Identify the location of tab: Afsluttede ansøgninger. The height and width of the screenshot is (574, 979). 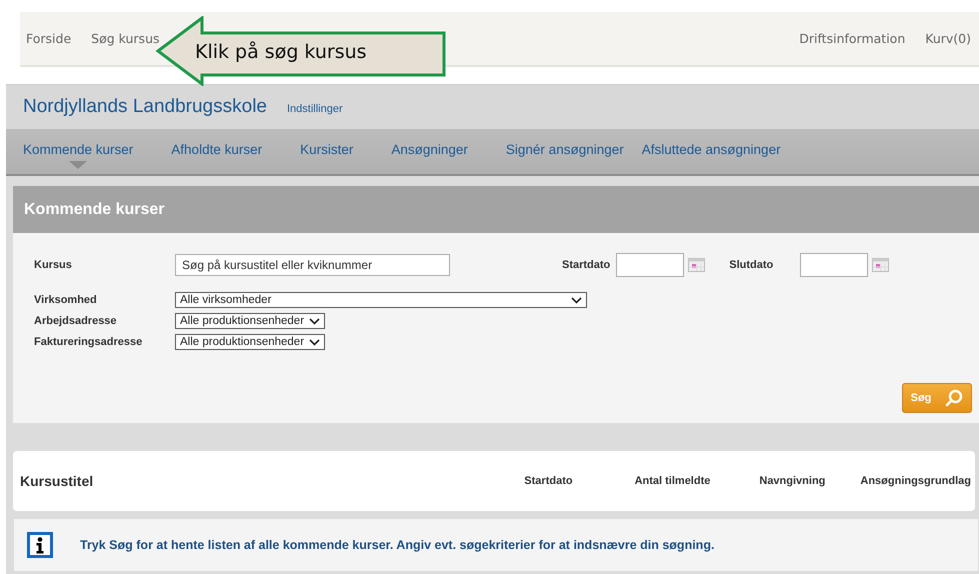
(711, 155).